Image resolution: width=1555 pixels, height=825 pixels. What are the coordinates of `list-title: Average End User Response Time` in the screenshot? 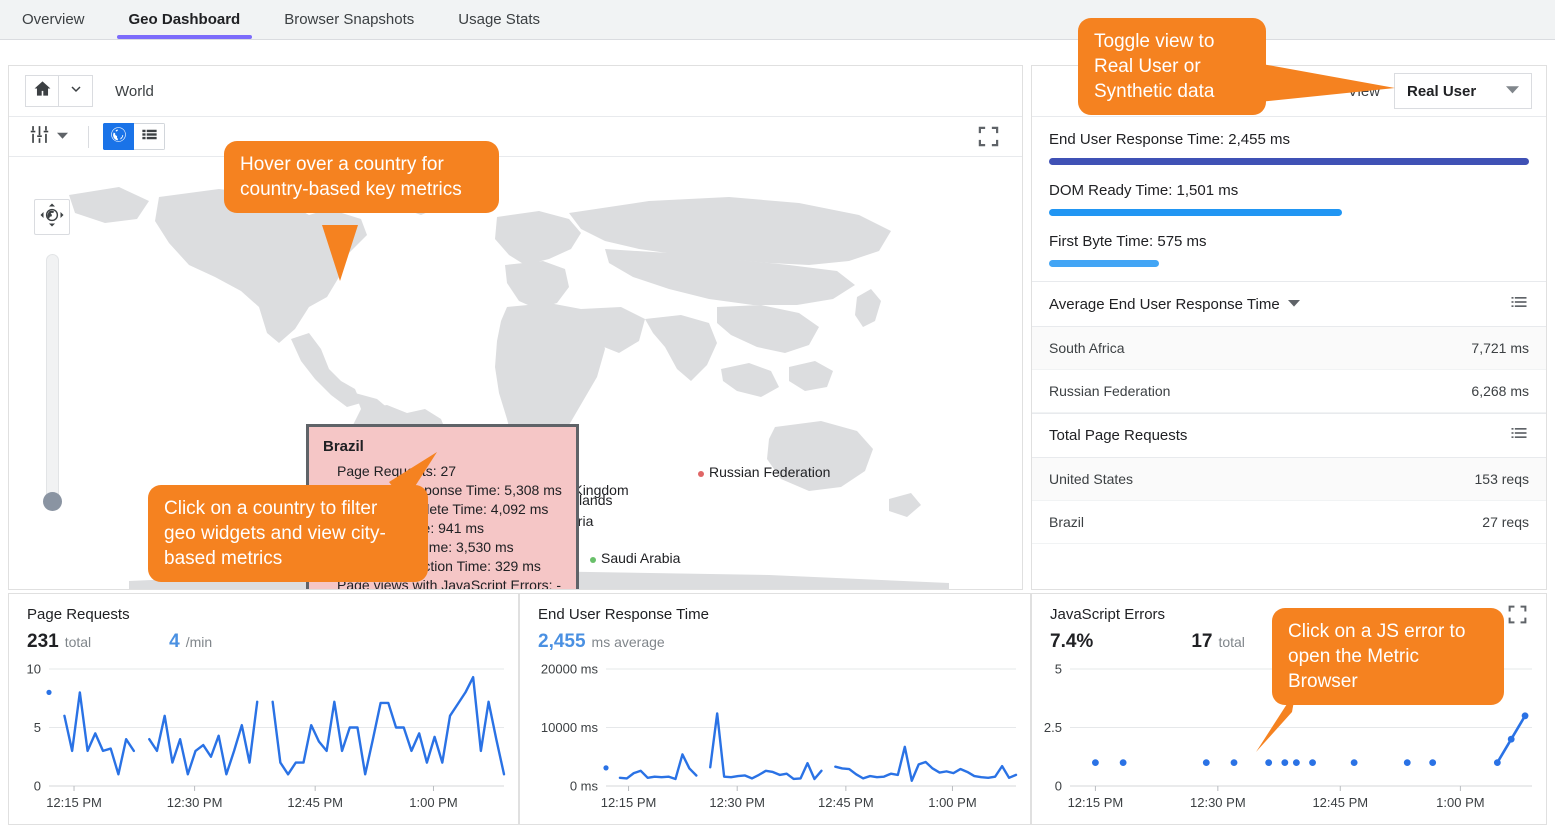 It's located at (1174, 304).